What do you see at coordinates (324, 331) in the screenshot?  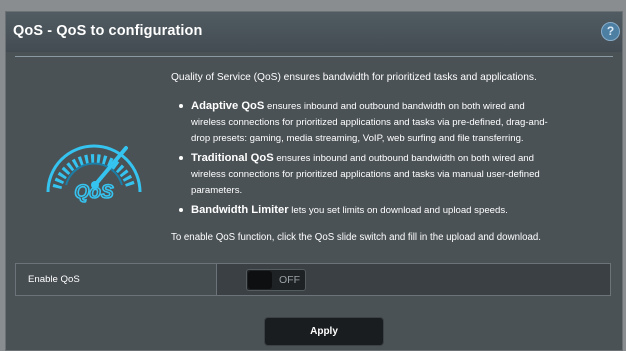 I see `apply-button: Apply` at bounding box center [324, 331].